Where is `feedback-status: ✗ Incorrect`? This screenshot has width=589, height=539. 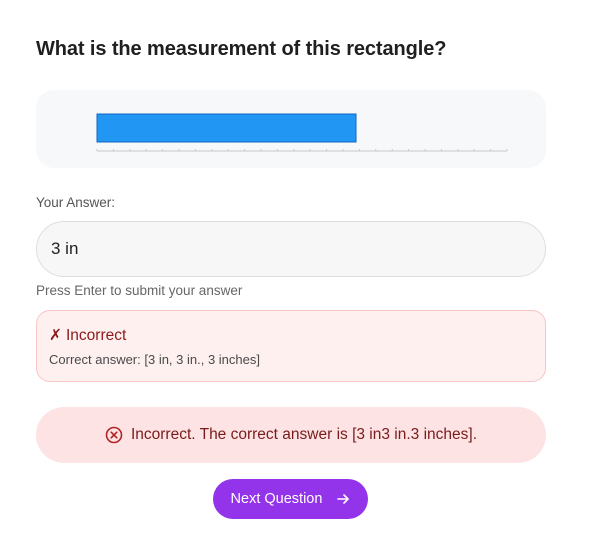
feedback-status: ✗ Incorrect is located at coordinates (87, 335).